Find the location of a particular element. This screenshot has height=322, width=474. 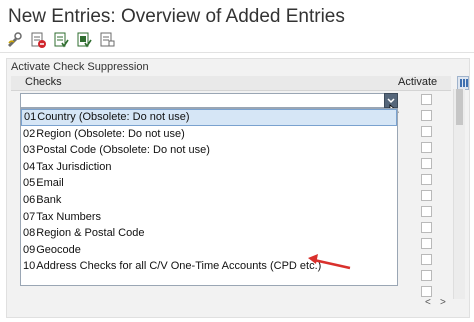

toolbar is located at coordinates (61, 40).